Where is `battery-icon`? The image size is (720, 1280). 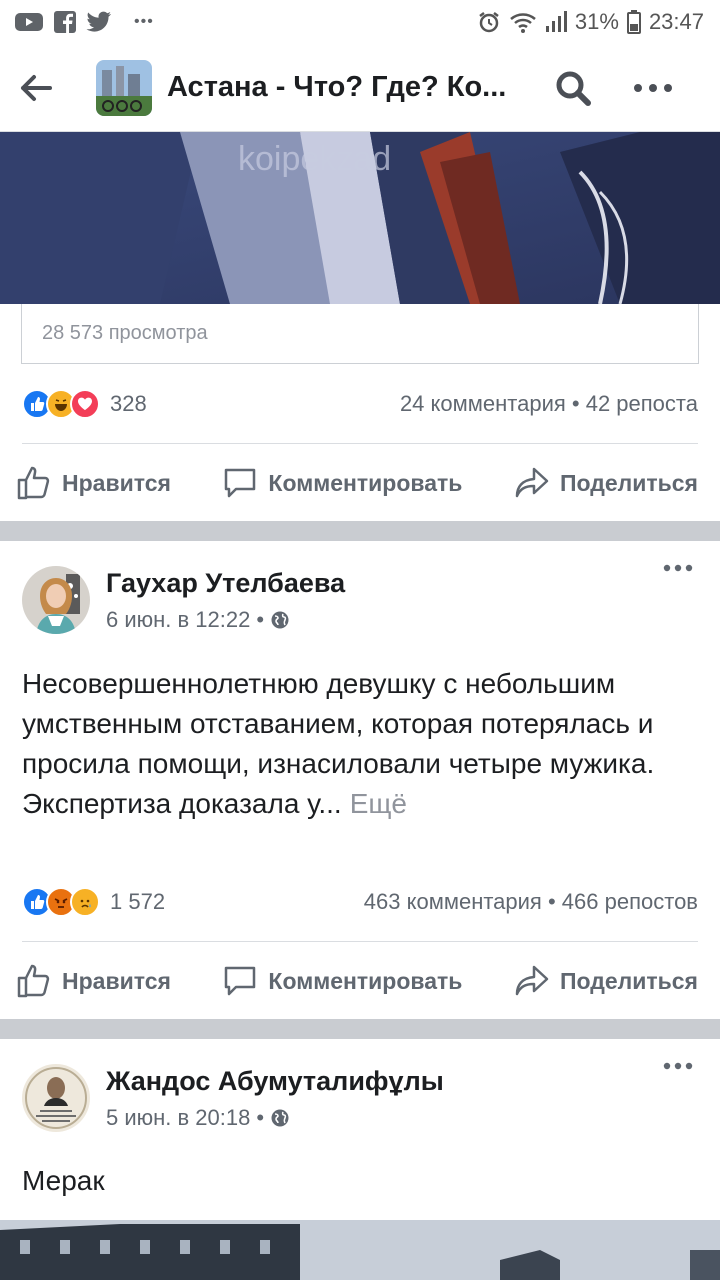 battery-icon is located at coordinates (633, 22).